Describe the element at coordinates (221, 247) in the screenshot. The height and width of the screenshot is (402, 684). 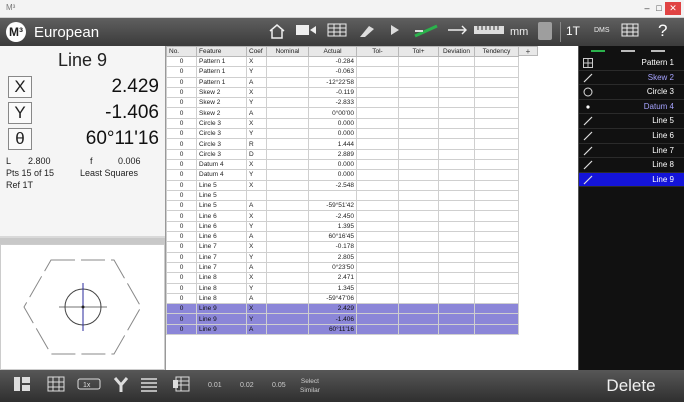
I see `cell-feature: Line 7` at that location.